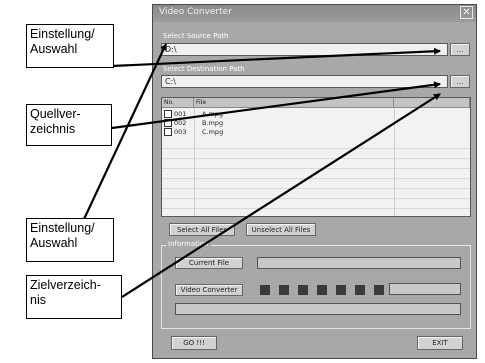 The image size is (485, 363). Describe the element at coordinates (74, 297) in the screenshot. I see `callout-destination-dir: Zielverzeich- nis` at that location.